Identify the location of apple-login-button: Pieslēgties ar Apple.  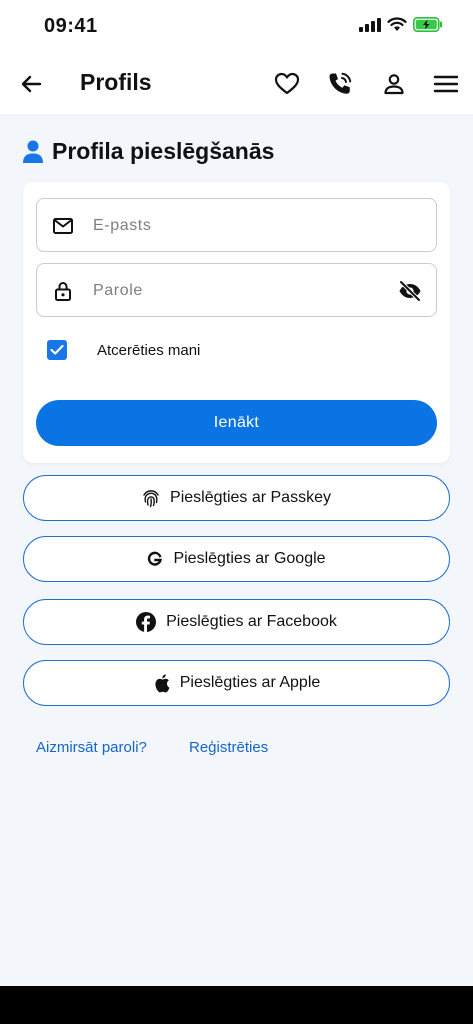
(236, 683).